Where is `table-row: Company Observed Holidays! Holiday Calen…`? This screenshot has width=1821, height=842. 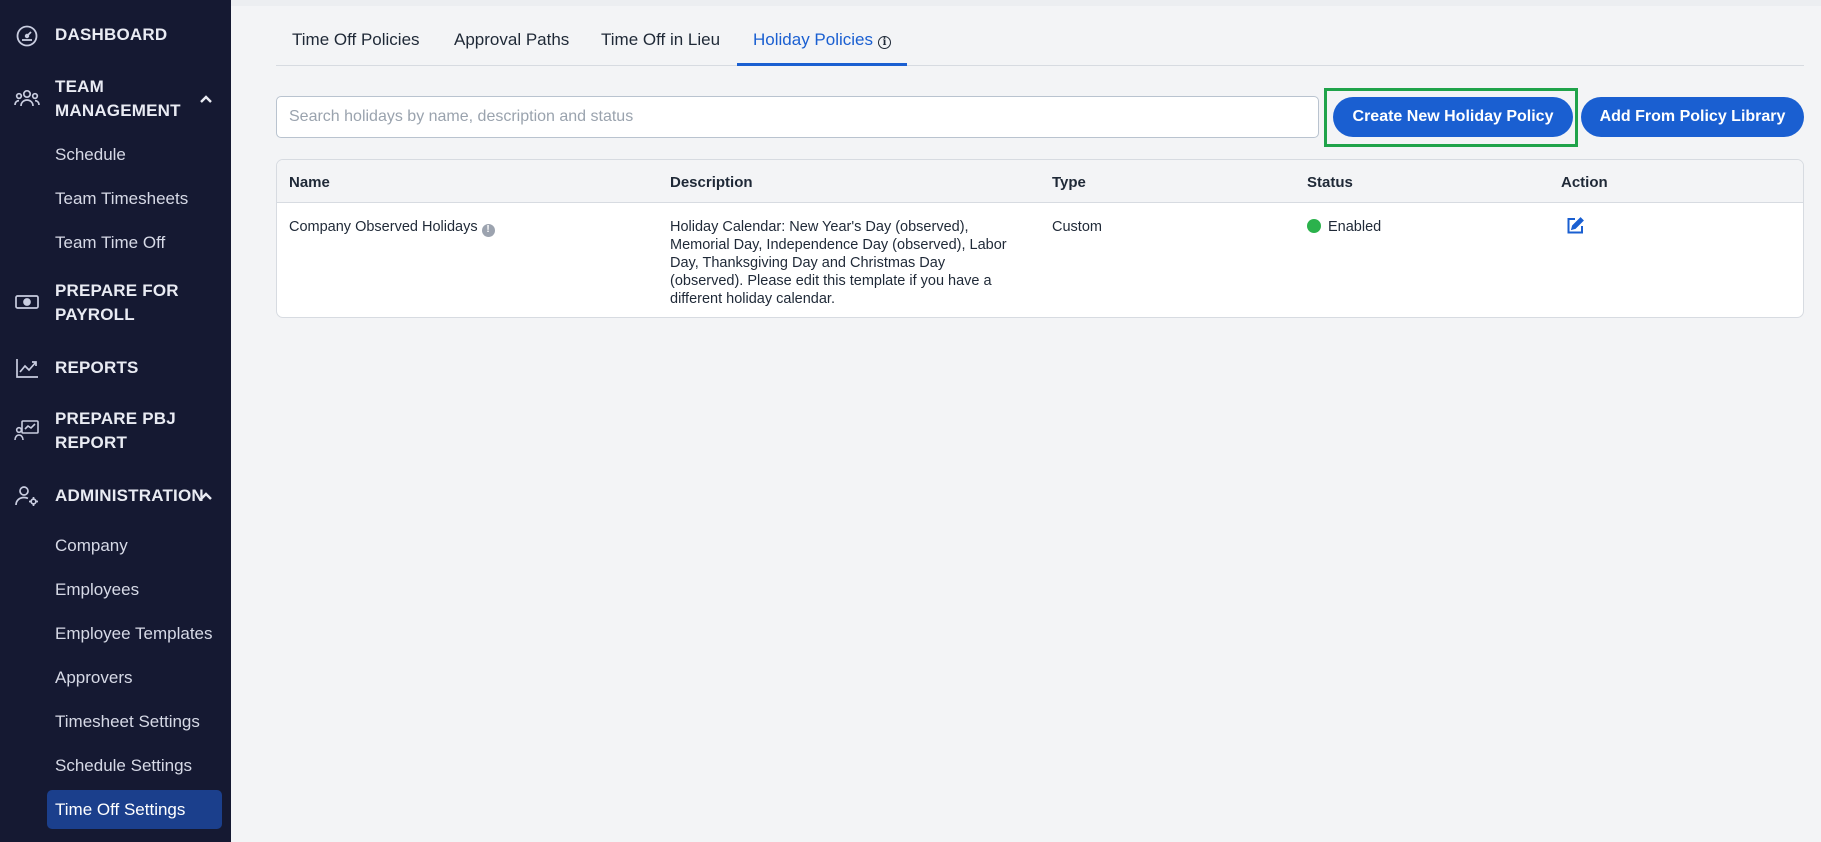 table-row: Company Observed Holidays! Holiday Calen… is located at coordinates (1040, 260).